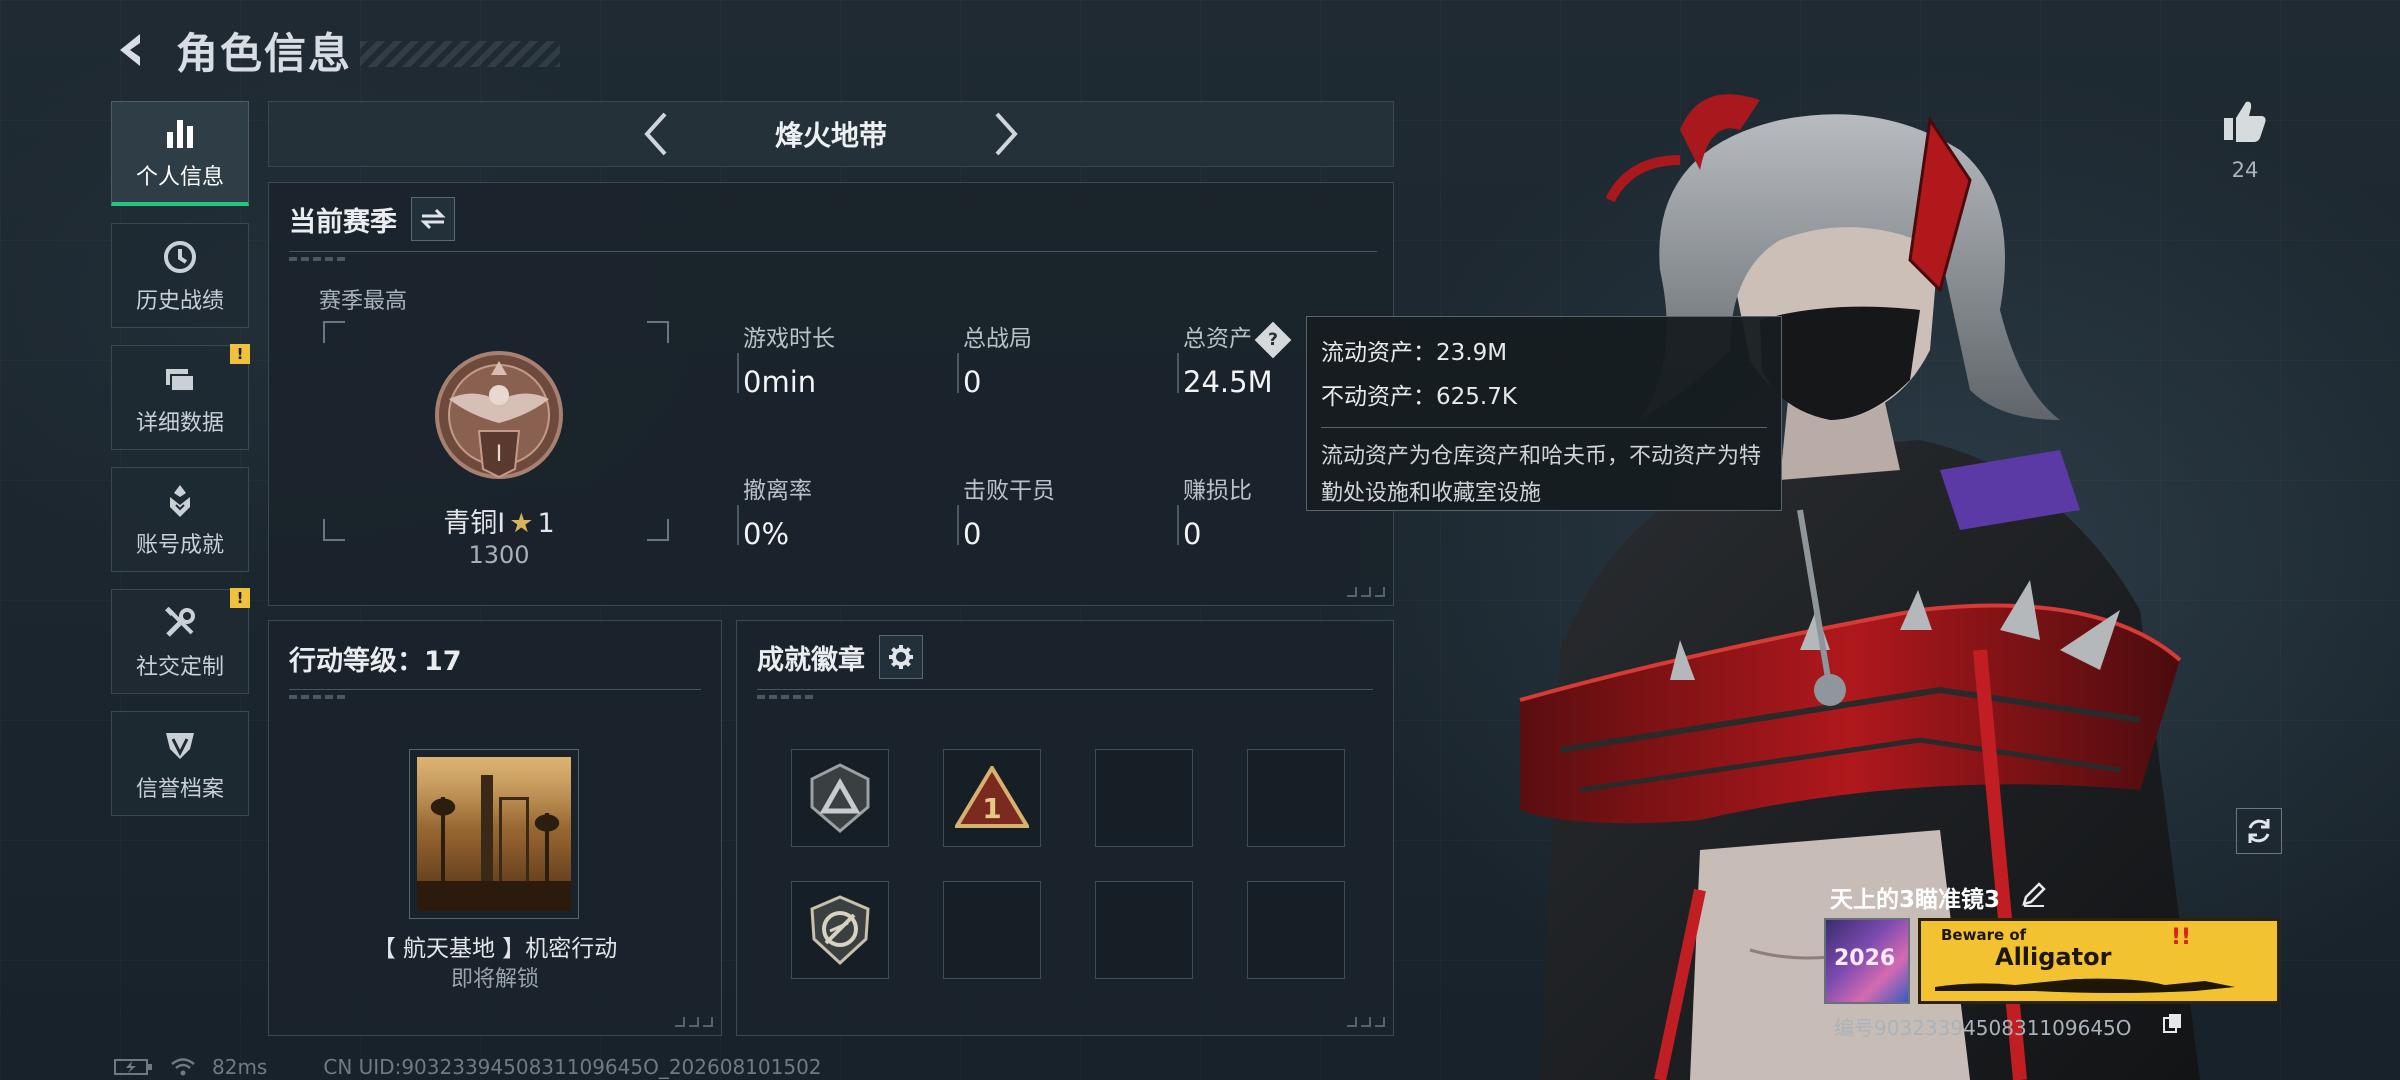 The image size is (2400, 1080). I want to click on avatar-text: 2026, so click(1865, 958).